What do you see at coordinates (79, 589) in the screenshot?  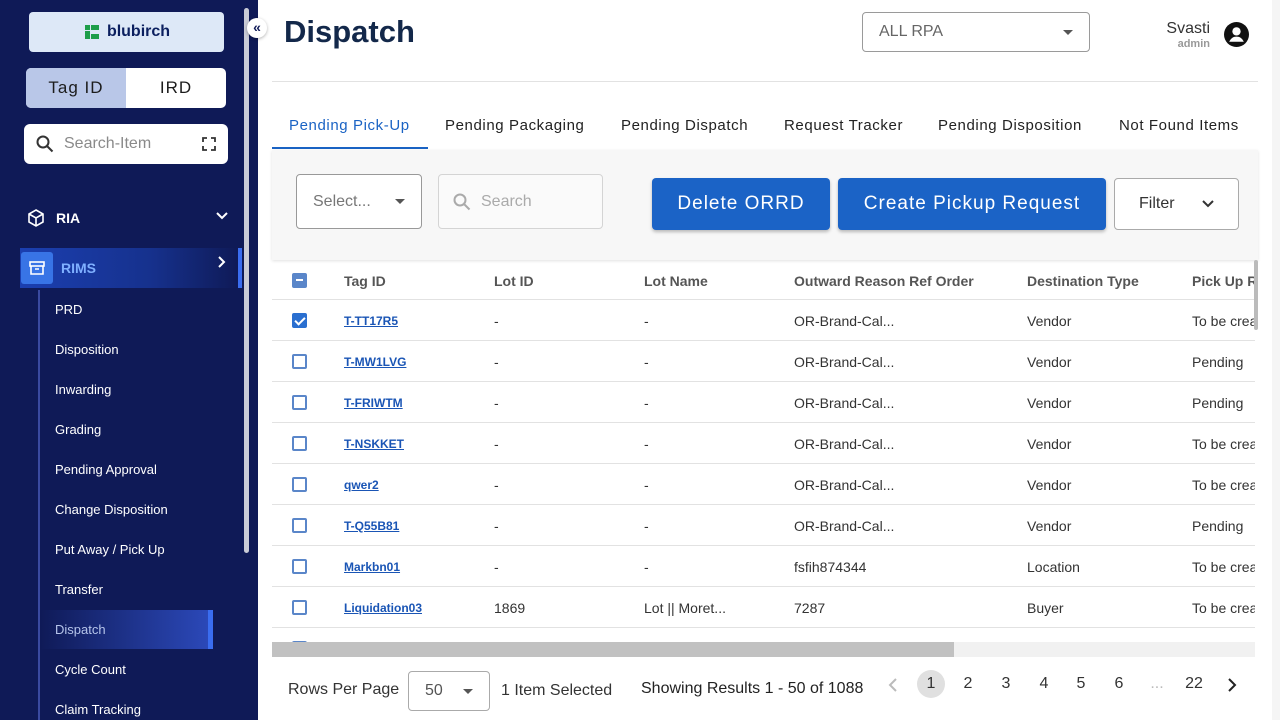 I see `sidebar-item-transfer: Transfer` at bounding box center [79, 589].